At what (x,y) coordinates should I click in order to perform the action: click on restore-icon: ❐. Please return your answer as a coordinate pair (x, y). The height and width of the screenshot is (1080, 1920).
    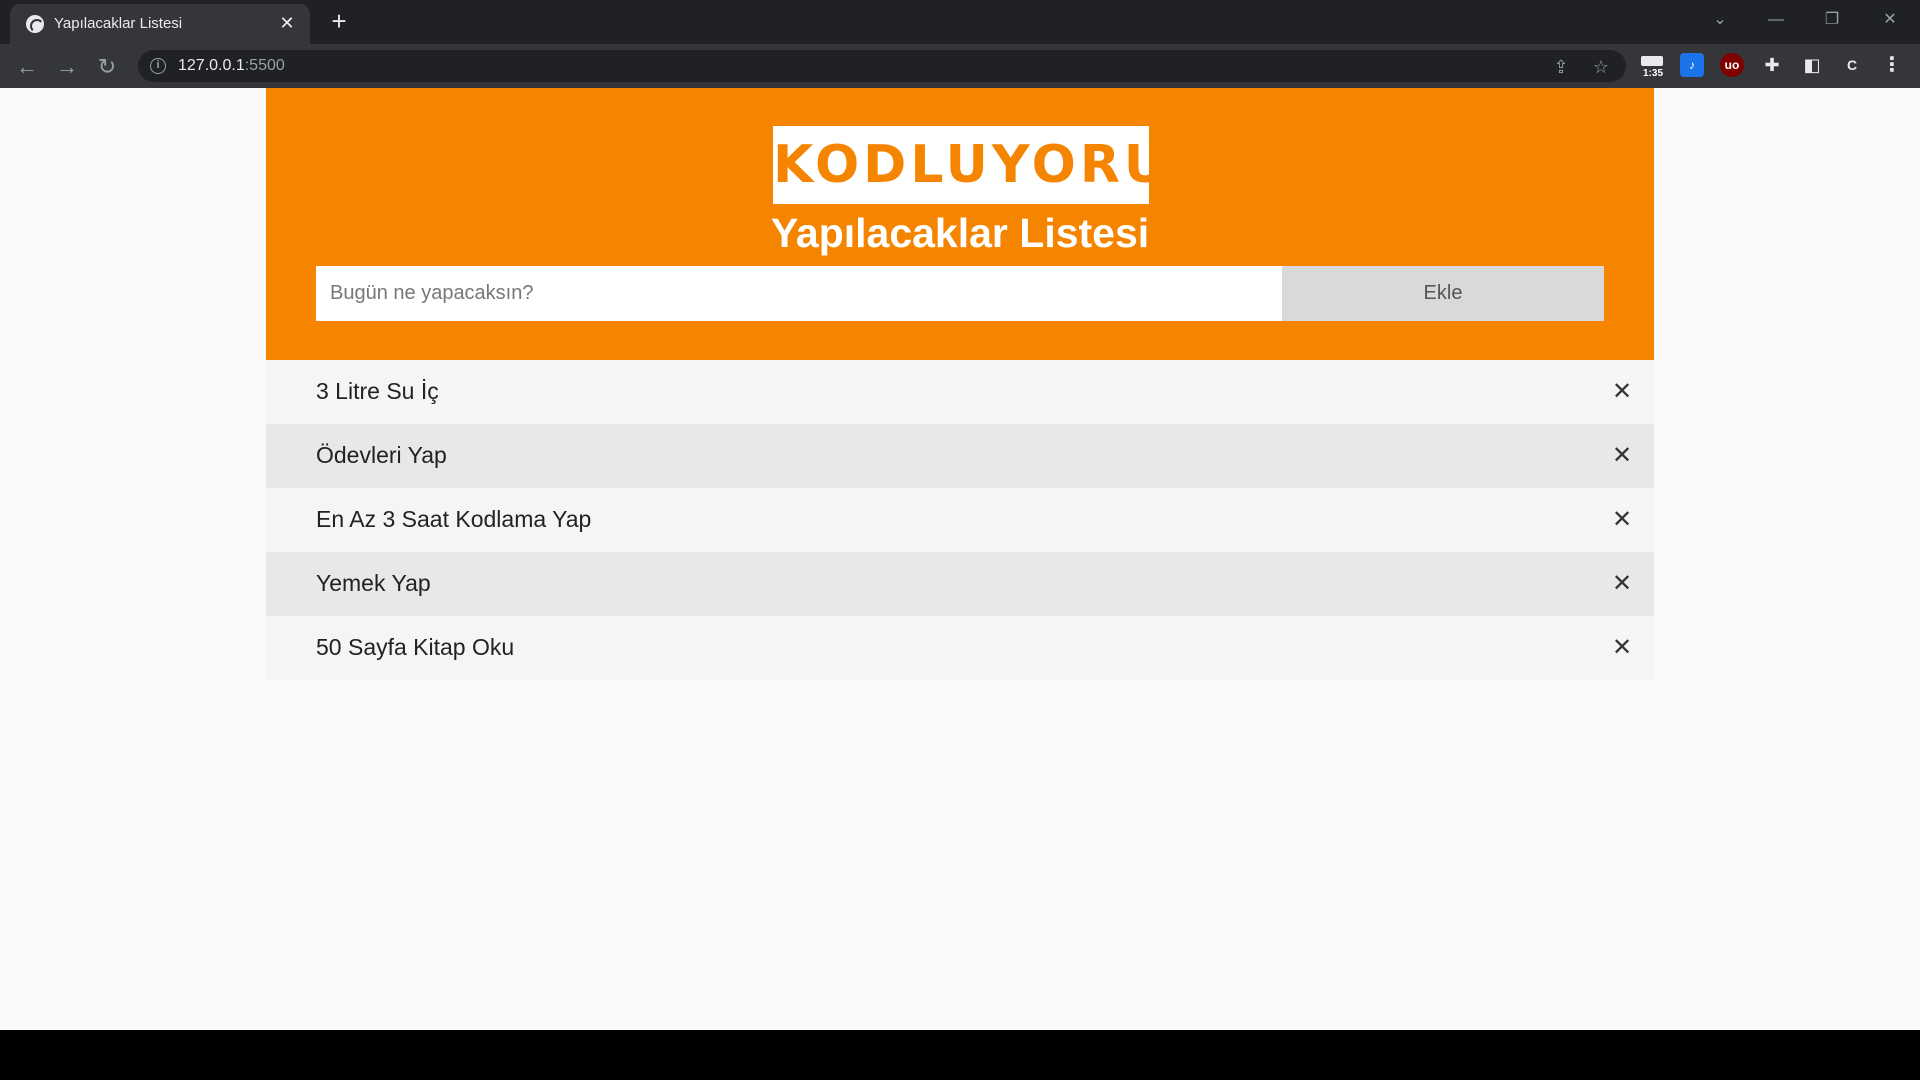
    Looking at the image, I should click on (1832, 20).